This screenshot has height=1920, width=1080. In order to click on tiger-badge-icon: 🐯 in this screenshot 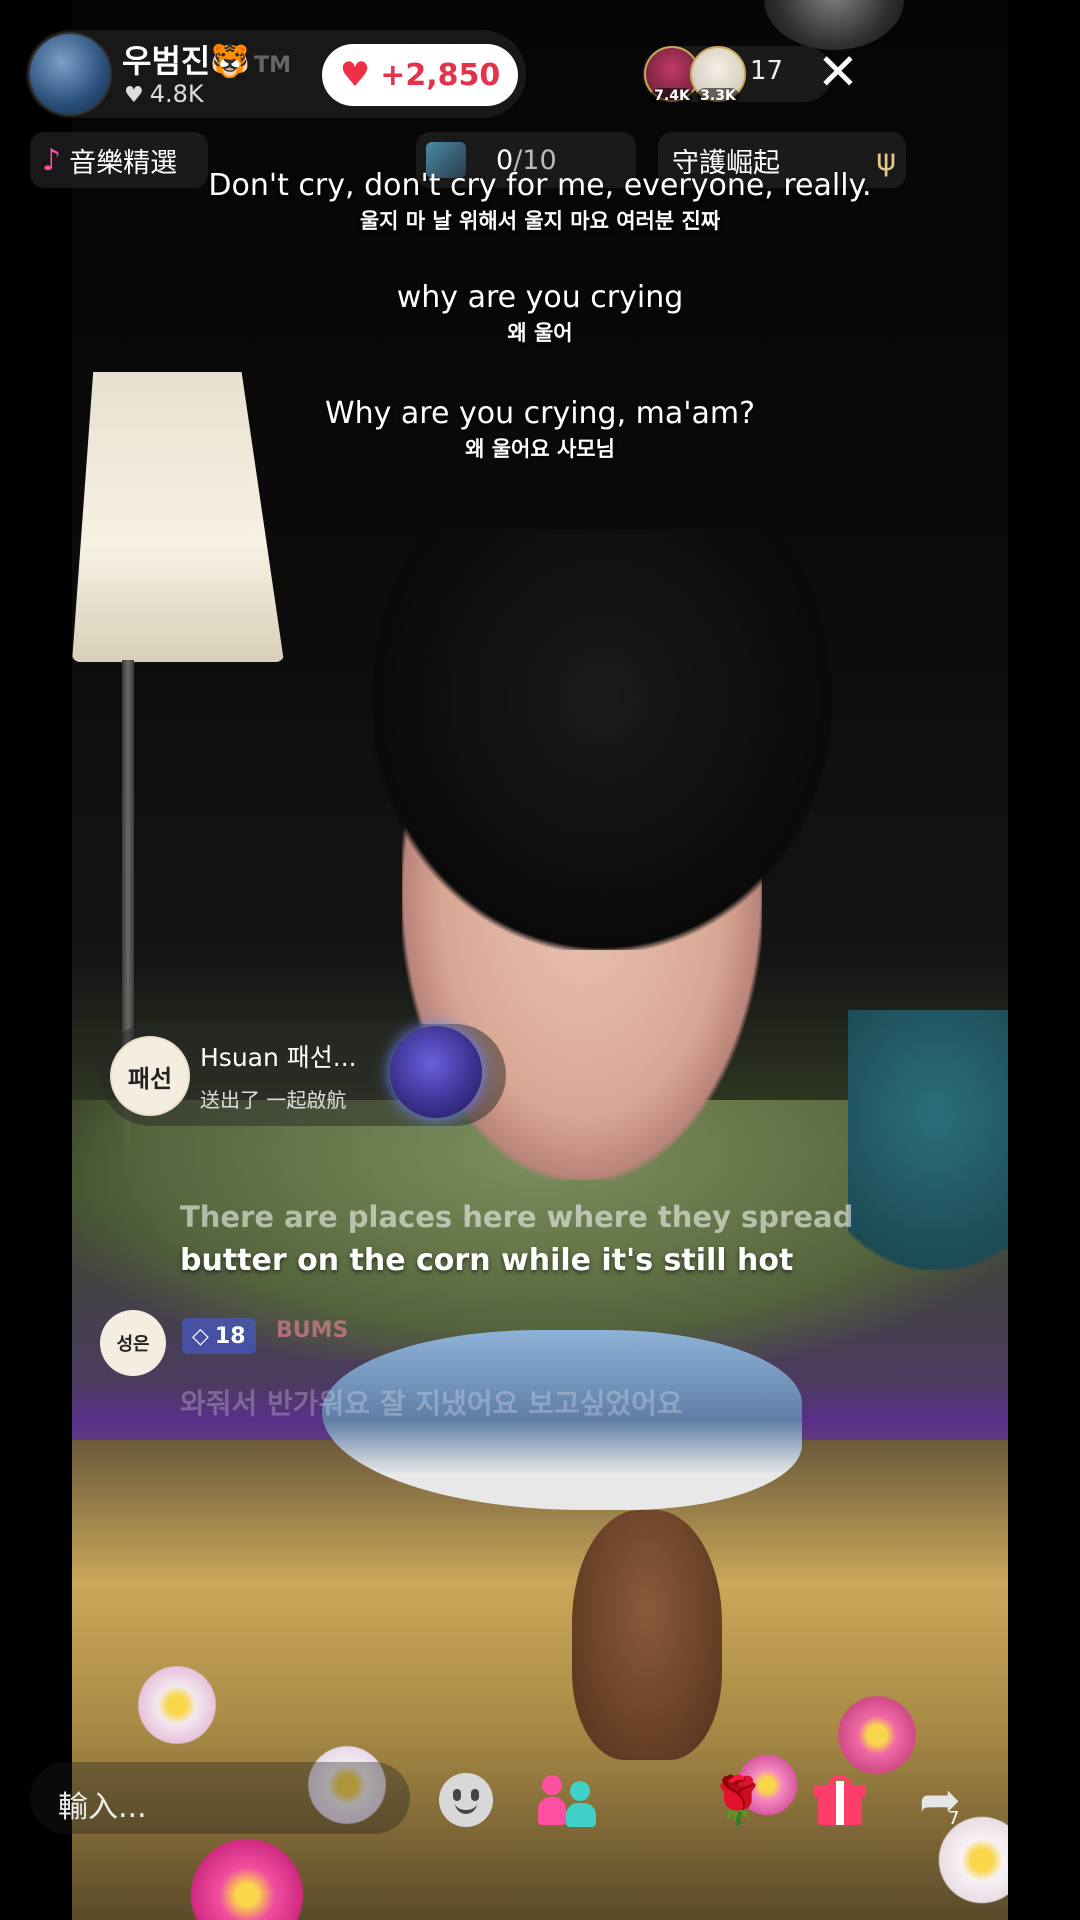, I will do `click(230, 61)`.